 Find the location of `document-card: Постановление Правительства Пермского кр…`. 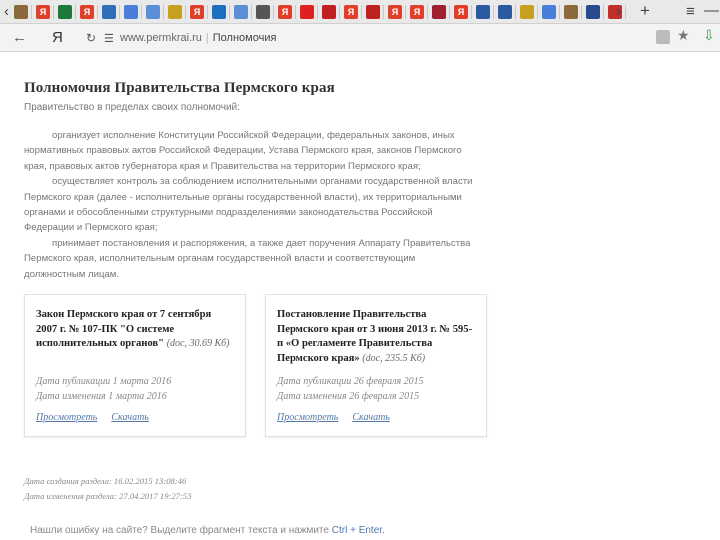

document-card: Постановление Правительства Пермского кр… is located at coordinates (376, 365).